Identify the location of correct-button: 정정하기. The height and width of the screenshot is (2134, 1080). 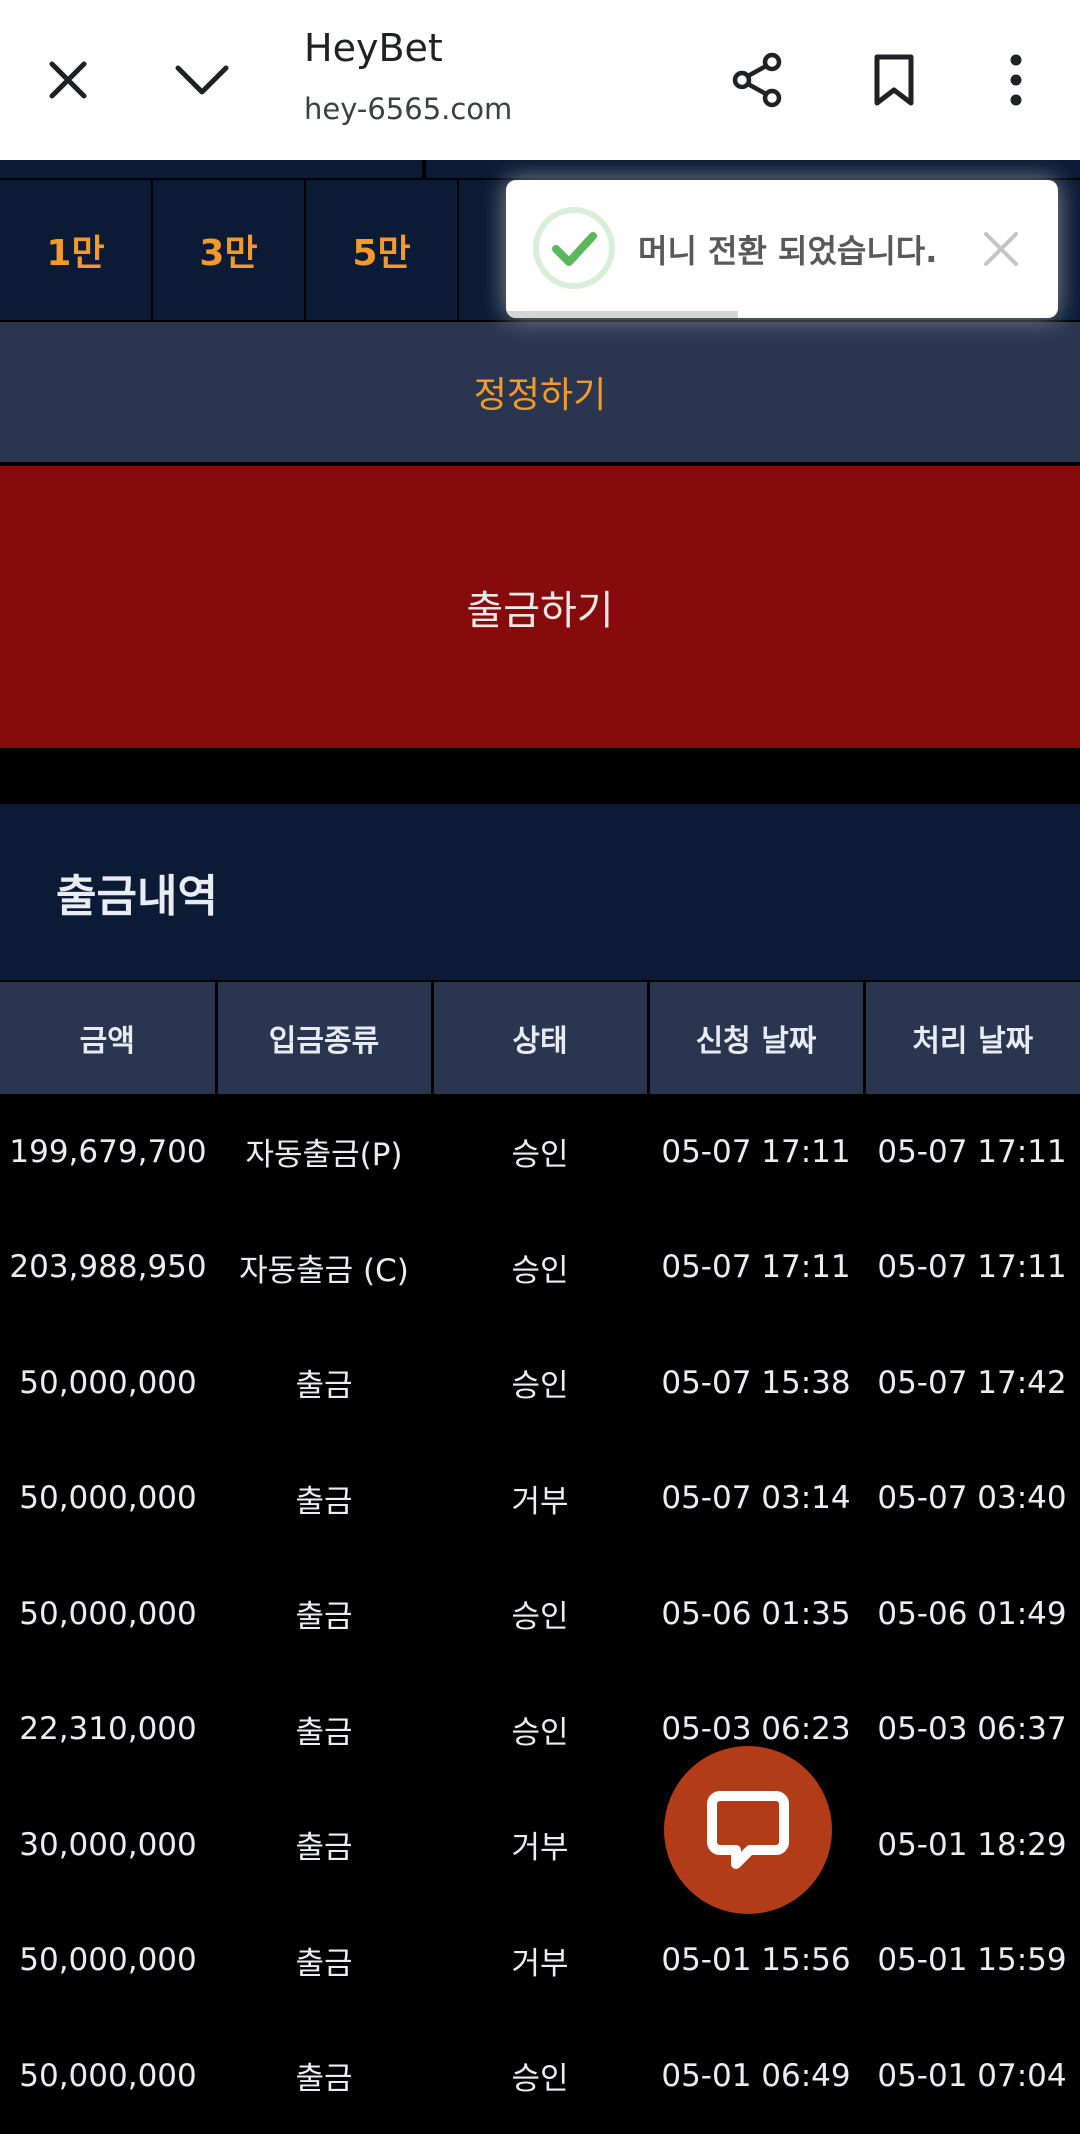
(540, 393).